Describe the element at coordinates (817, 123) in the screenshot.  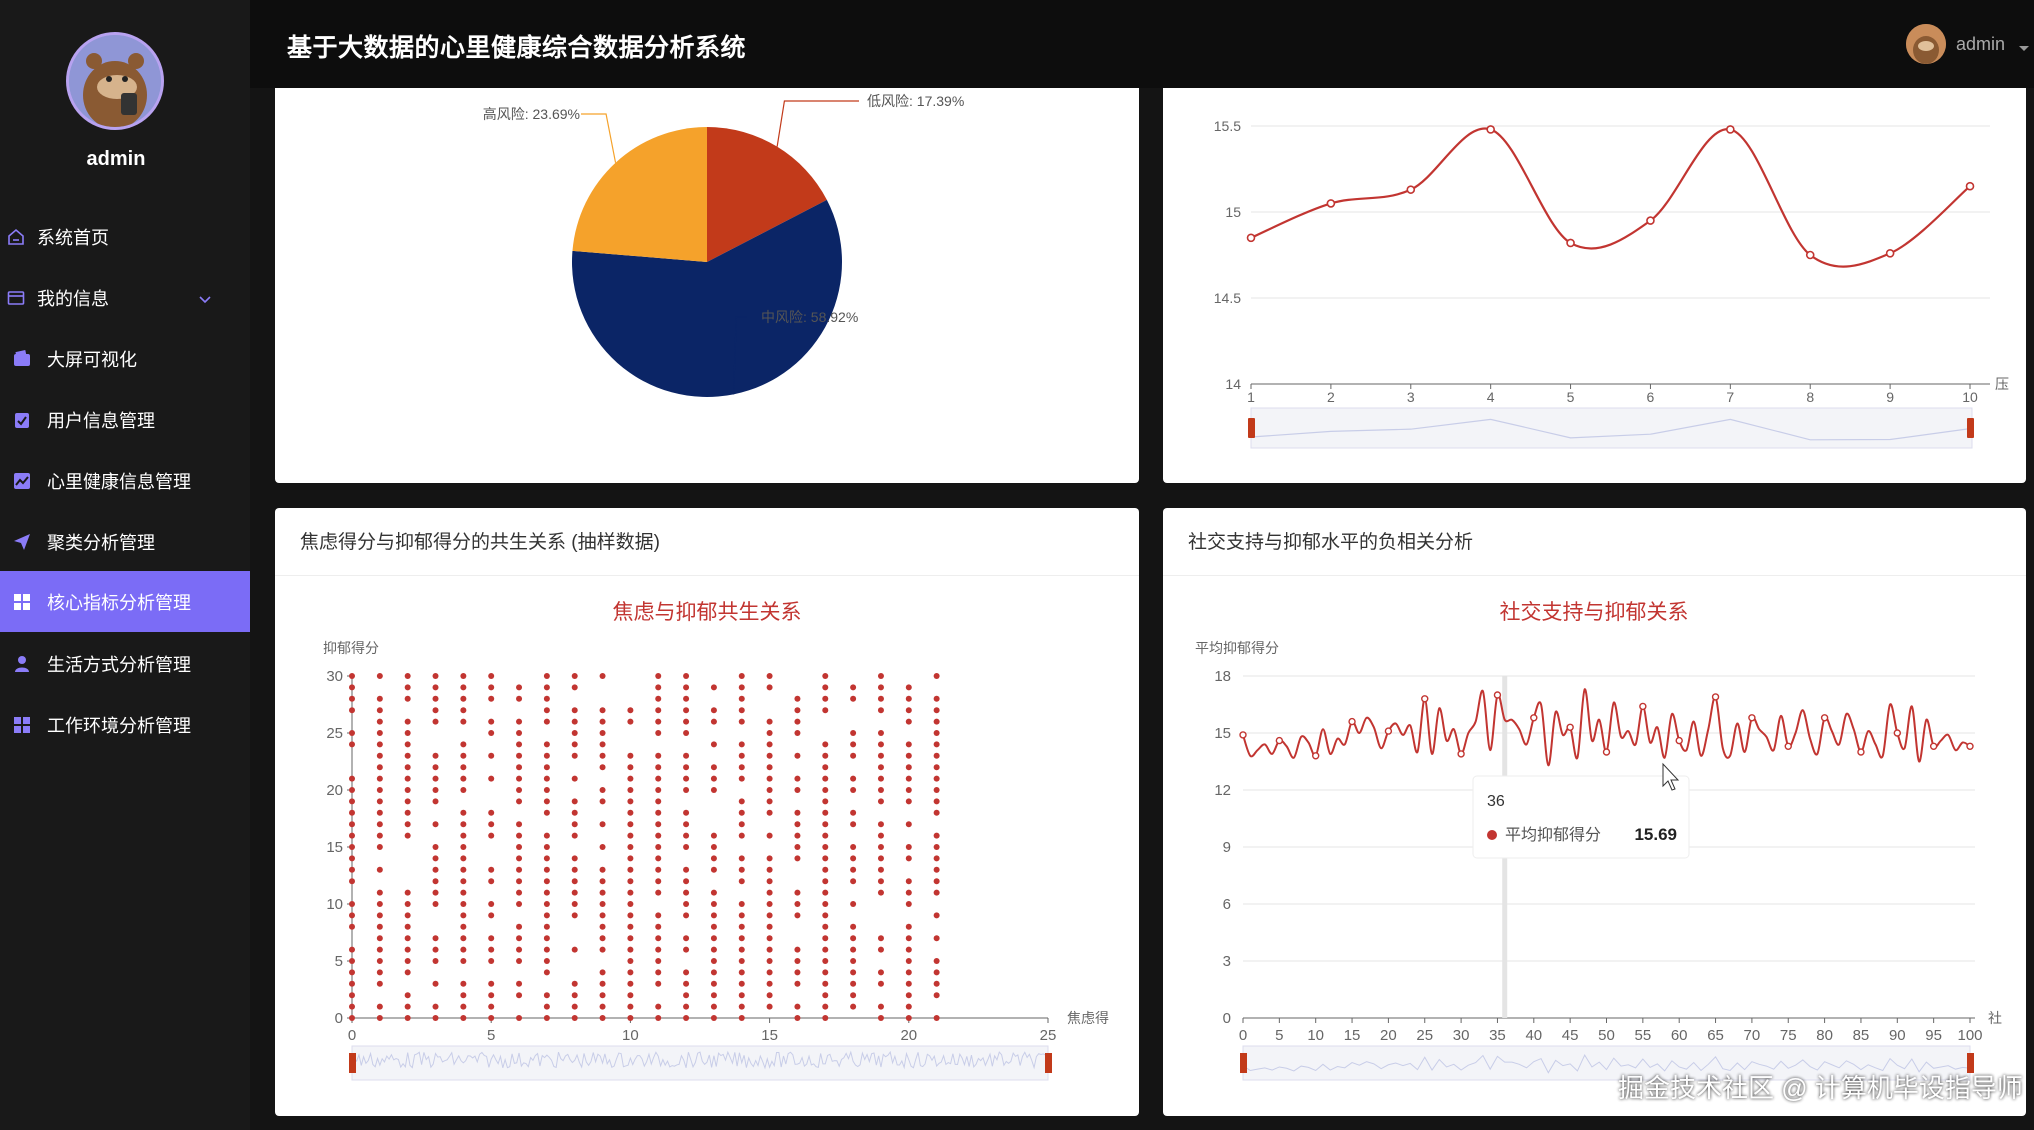
I see `pie-label-line` at that location.